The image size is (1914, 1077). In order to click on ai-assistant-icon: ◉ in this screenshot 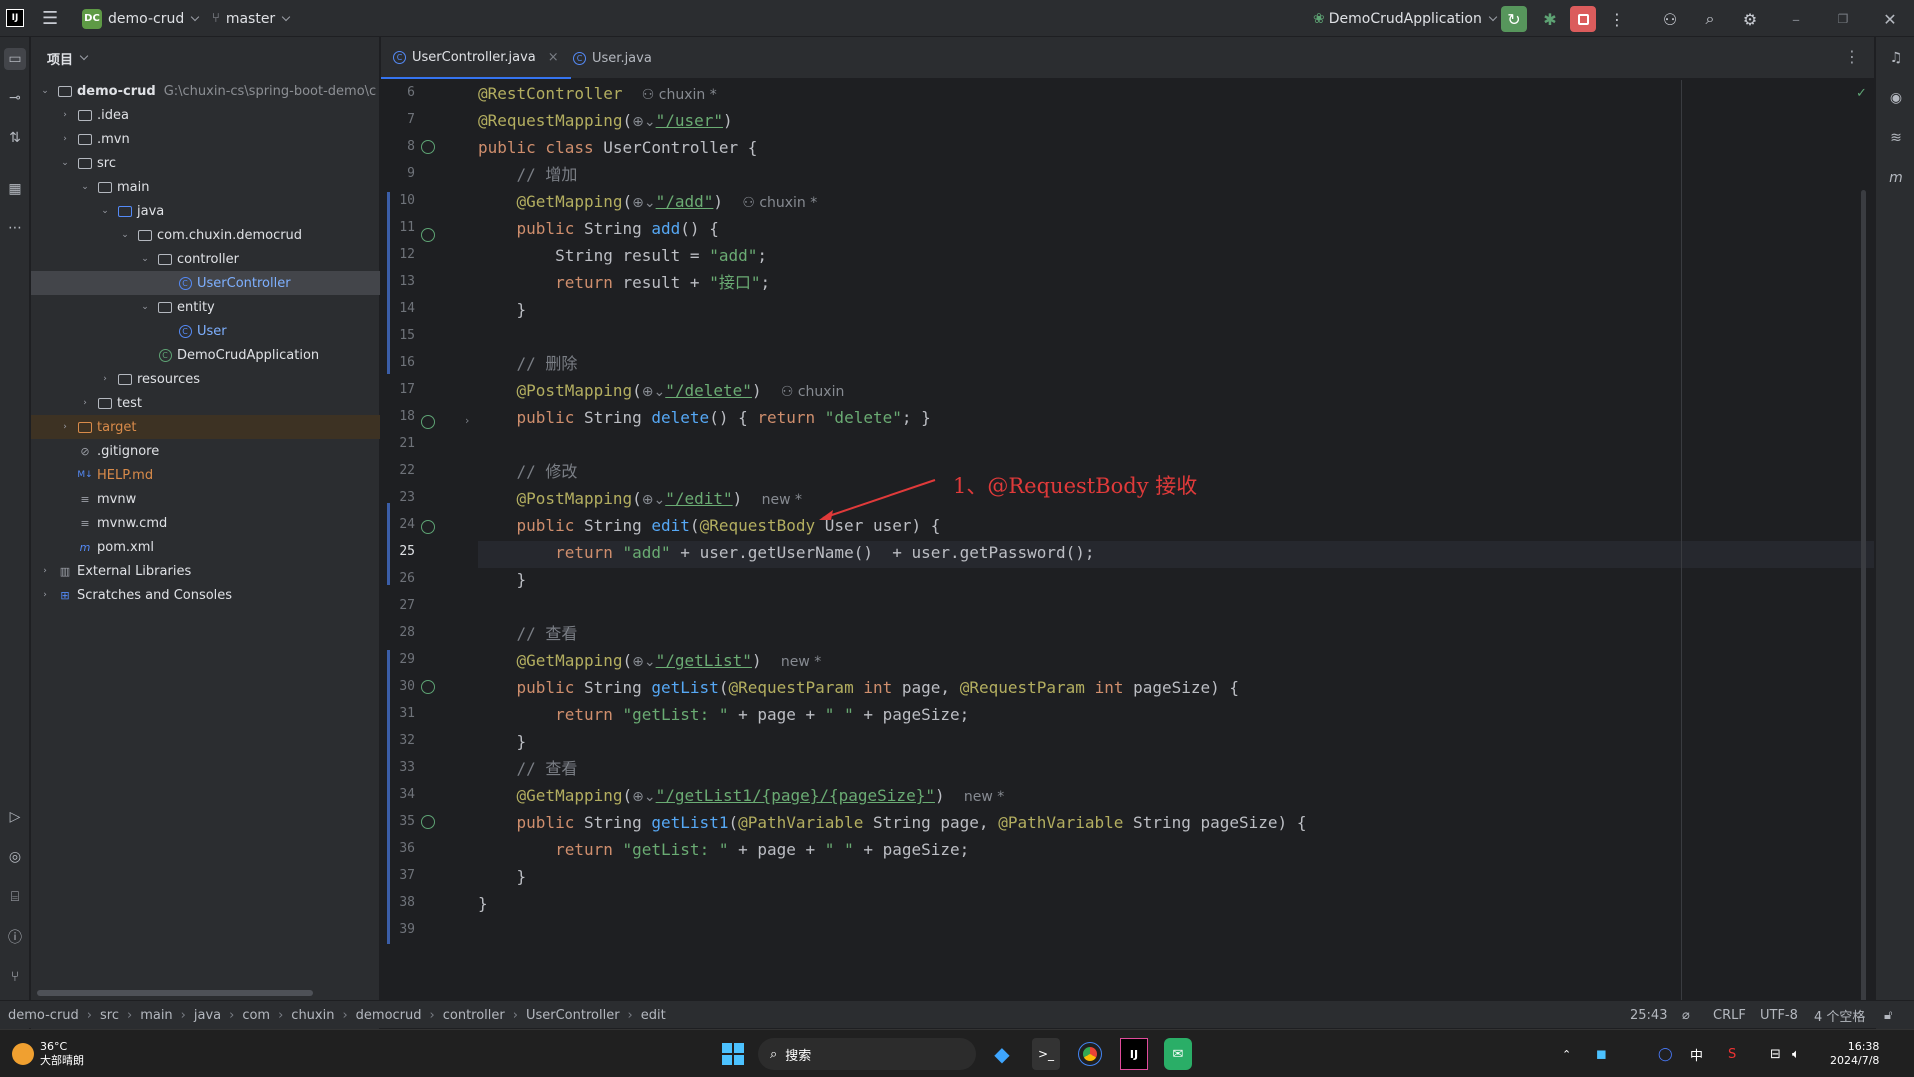, I will do `click(1896, 98)`.